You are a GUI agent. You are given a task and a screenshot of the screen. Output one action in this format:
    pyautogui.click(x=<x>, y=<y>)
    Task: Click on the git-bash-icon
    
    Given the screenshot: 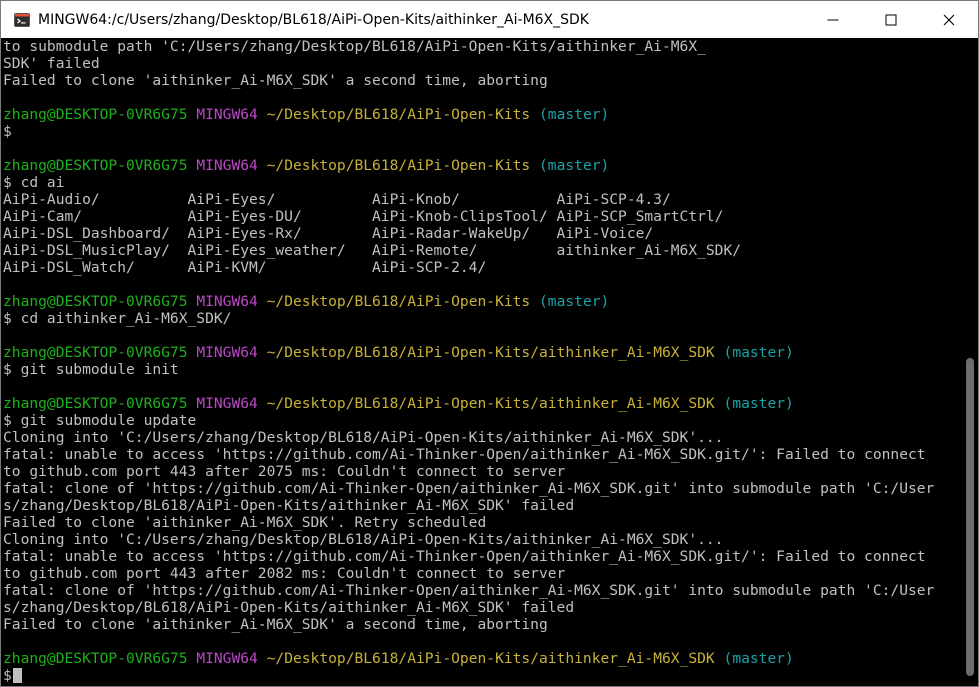 What is the action you would take?
    pyautogui.click(x=22, y=20)
    